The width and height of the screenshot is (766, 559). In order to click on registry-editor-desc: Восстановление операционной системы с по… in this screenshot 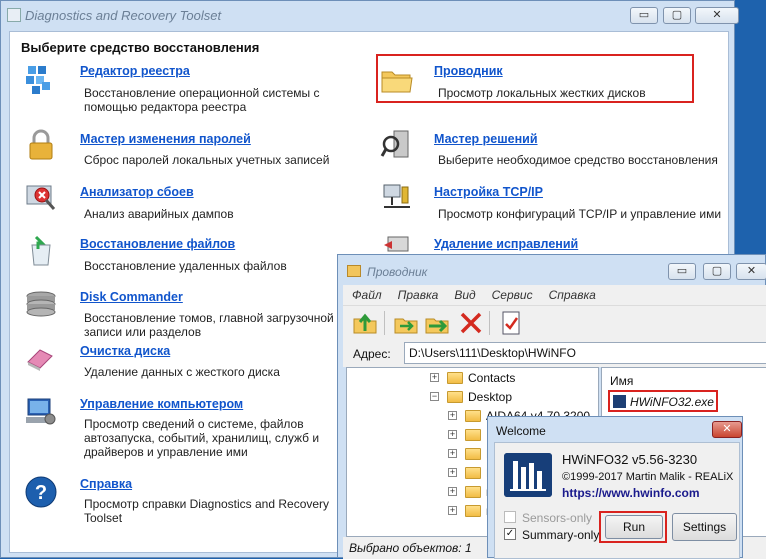, I will do `click(202, 100)`.